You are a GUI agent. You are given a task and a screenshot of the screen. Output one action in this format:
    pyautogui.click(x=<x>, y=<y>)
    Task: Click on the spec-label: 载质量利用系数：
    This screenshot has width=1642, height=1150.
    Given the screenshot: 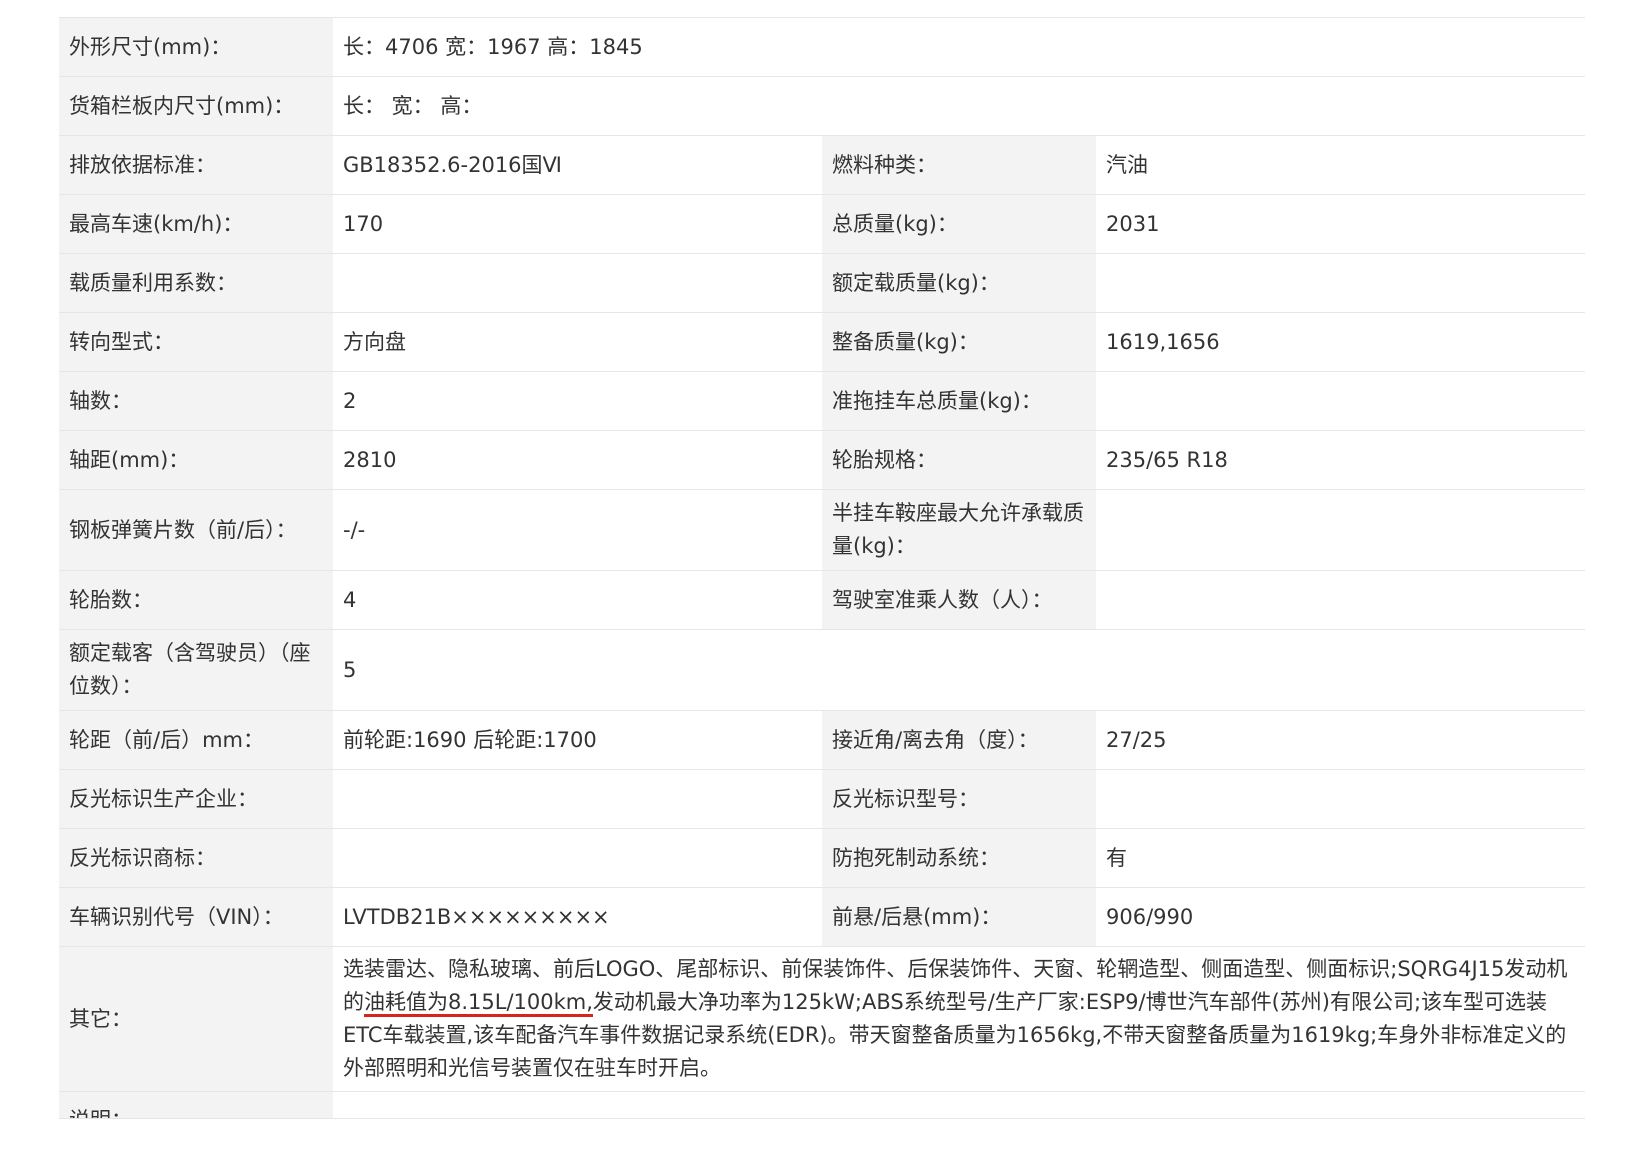 What is the action you would take?
    pyautogui.click(x=196, y=283)
    